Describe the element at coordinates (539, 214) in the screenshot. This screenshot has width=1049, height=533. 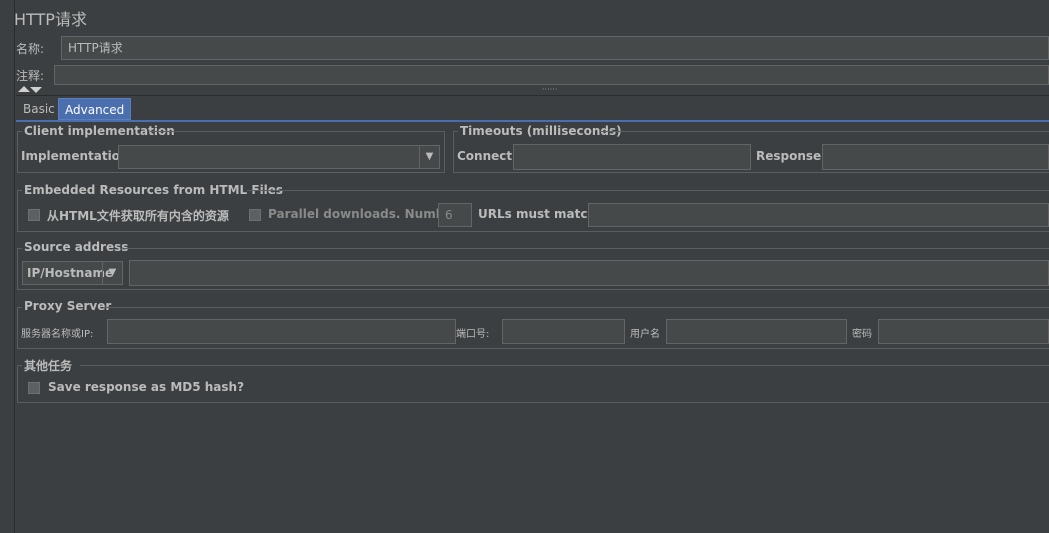
I see `urls-match-label: URLs must match:` at that location.